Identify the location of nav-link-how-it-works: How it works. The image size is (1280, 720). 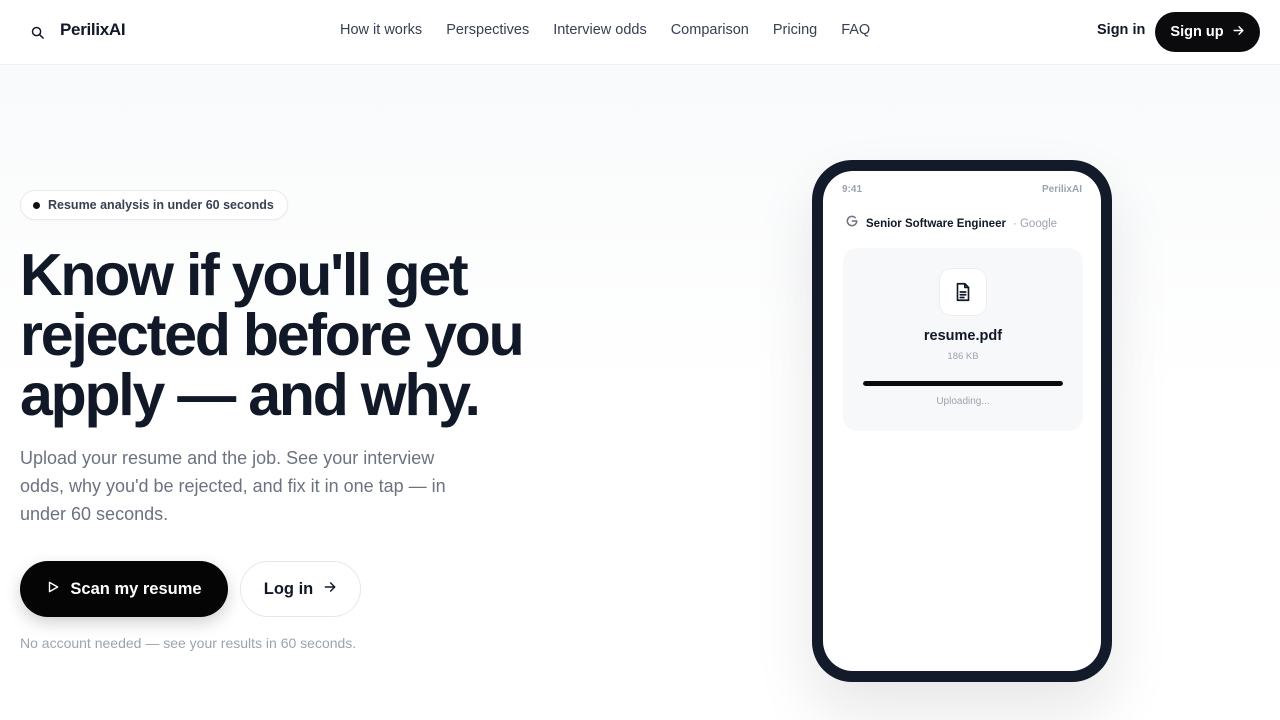
(381, 30).